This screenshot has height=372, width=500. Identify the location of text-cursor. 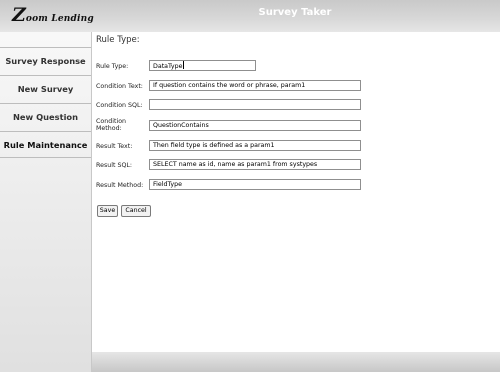
(183, 65).